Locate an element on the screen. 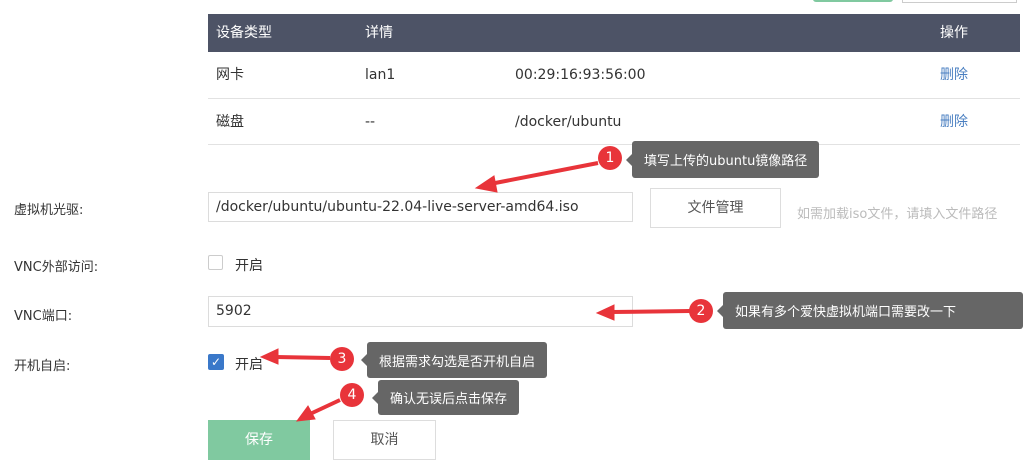 Image resolution: width=1025 pixels, height=473 pixels. annotation-number: 4 is located at coordinates (352, 395).